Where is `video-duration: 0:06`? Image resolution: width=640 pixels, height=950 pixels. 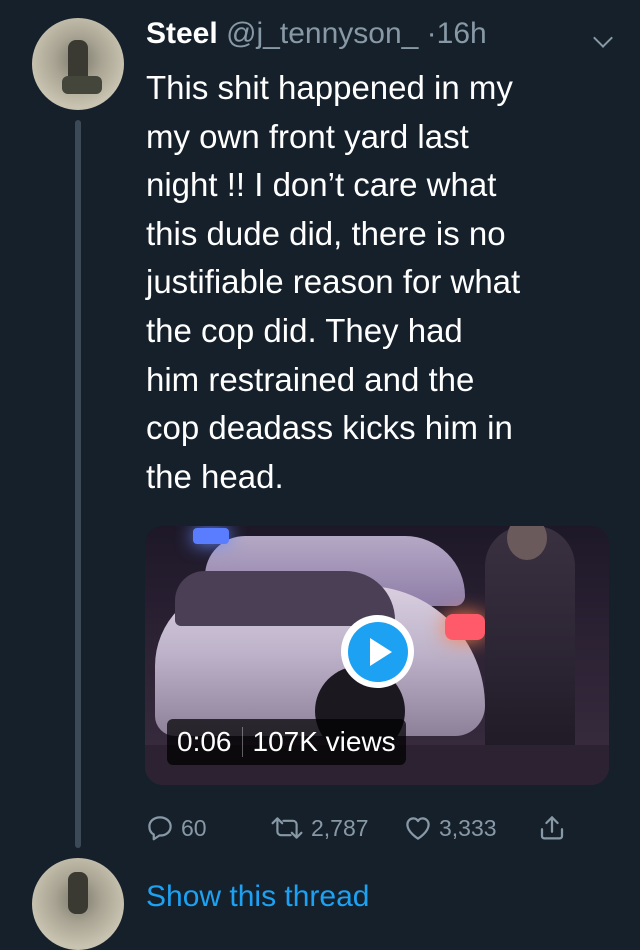 video-duration: 0:06 is located at coordinates (204, 741).